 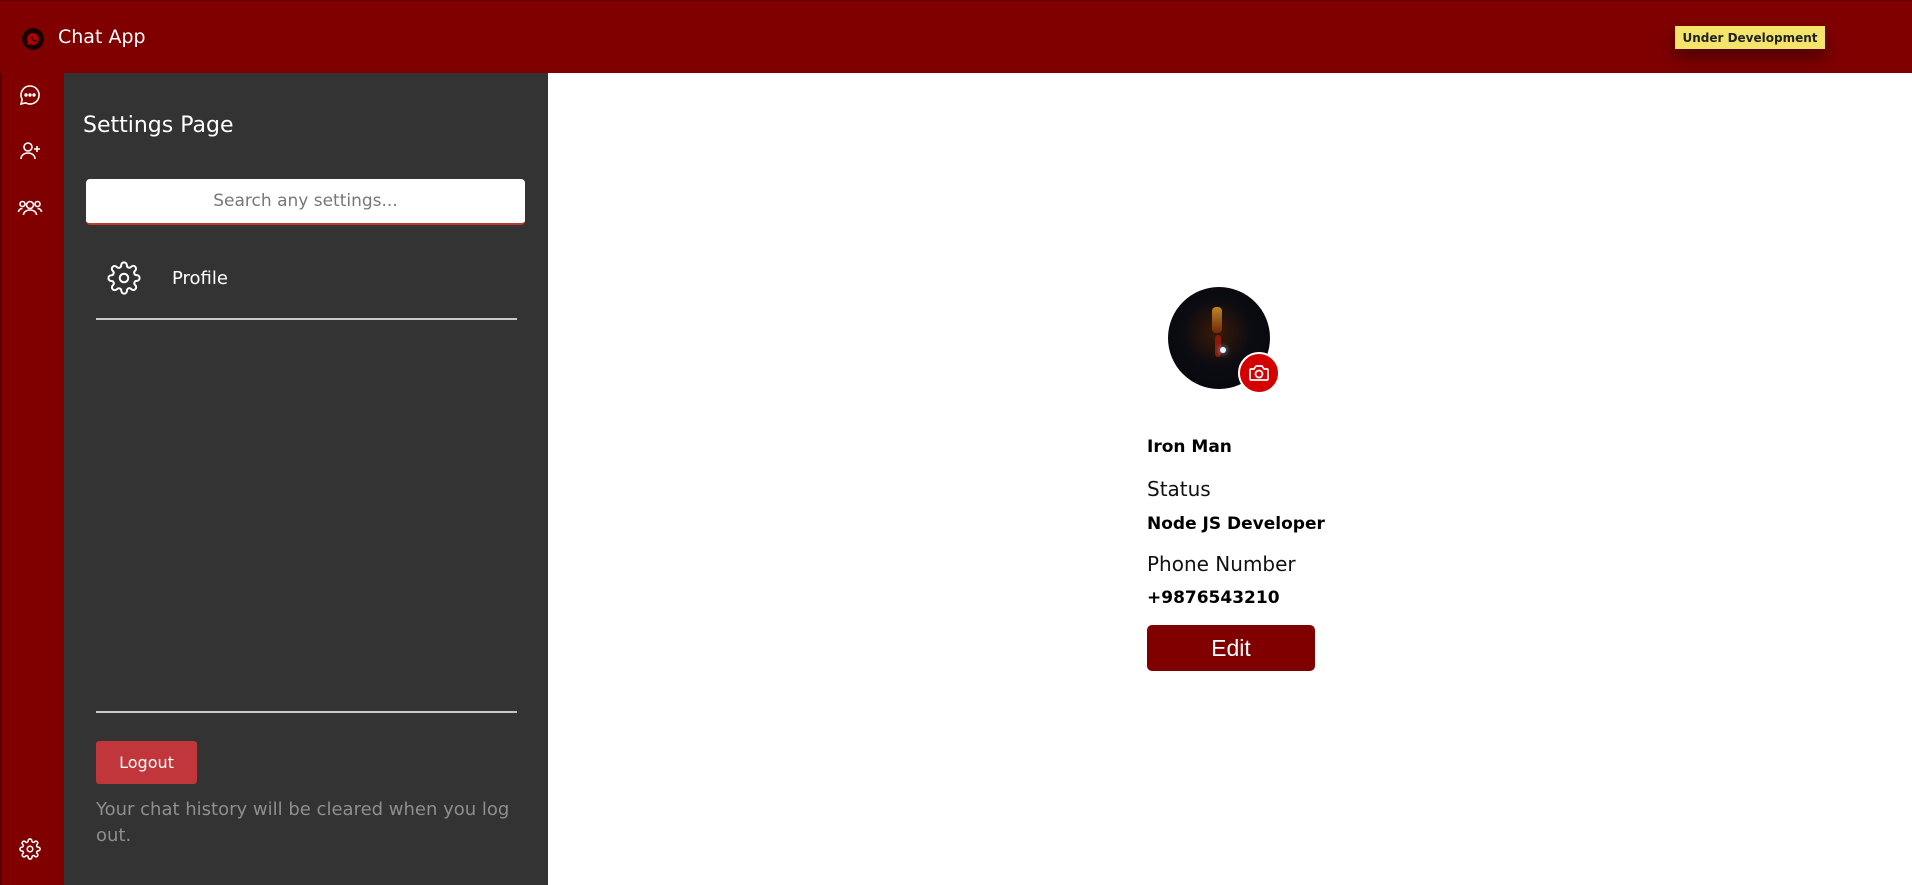 What do you see at coordinates (158, 125) in the screenshot?
I see `panel-title: Settings Page` at bounding box center [158, 125].